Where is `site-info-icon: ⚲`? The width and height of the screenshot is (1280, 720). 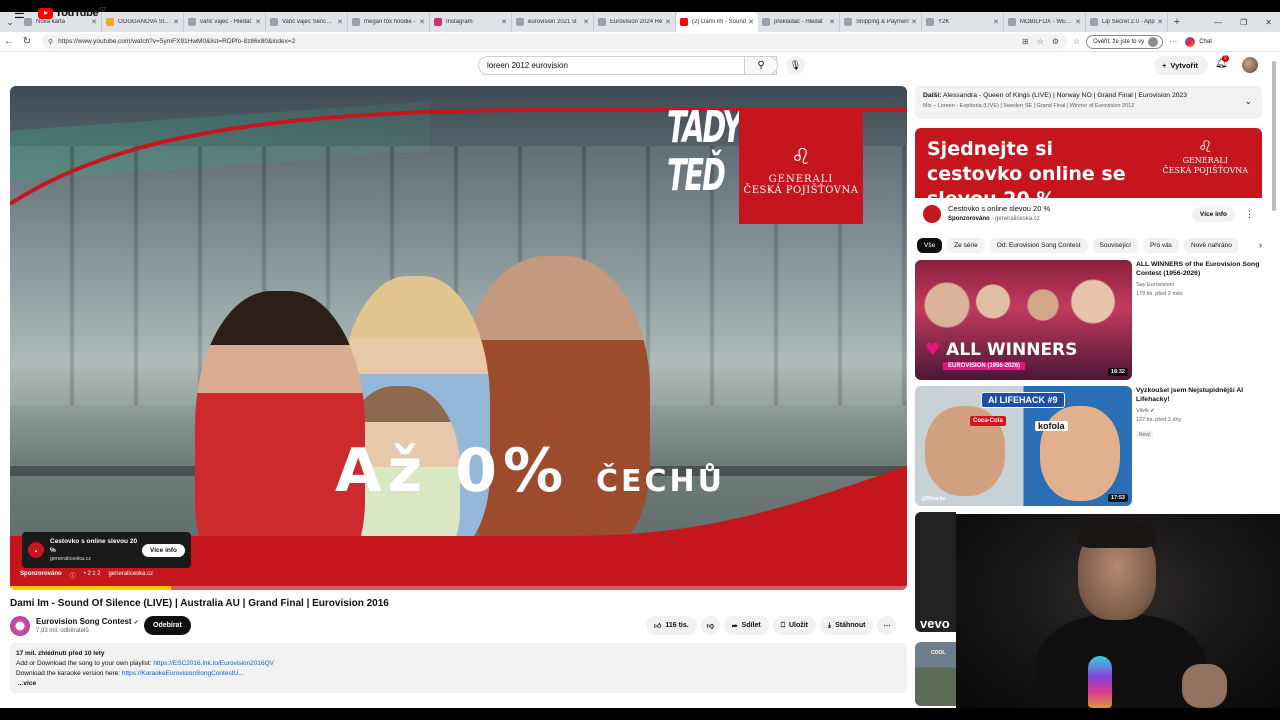 site-info-icon: ⚲ is located at coordinates (50, 42).